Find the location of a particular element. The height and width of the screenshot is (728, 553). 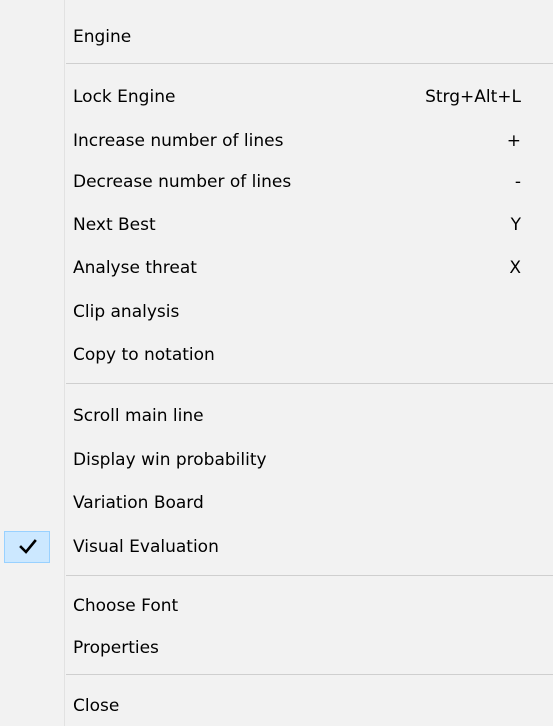

menu-item-visual-evaluation: Visual Evaluation is located at coordinates (276, 547).